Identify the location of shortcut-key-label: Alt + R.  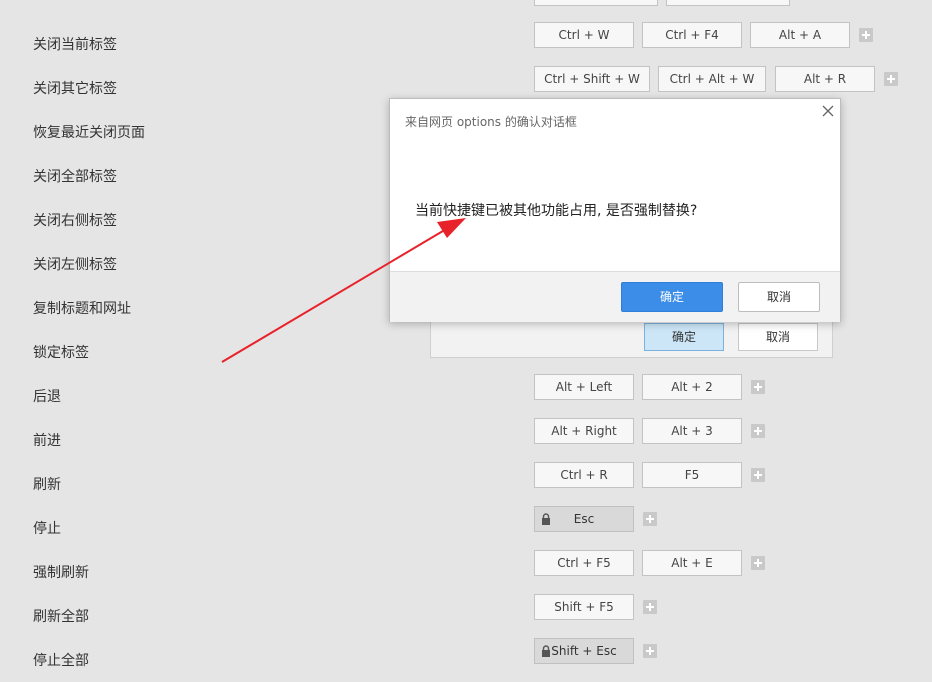
(825, 79).